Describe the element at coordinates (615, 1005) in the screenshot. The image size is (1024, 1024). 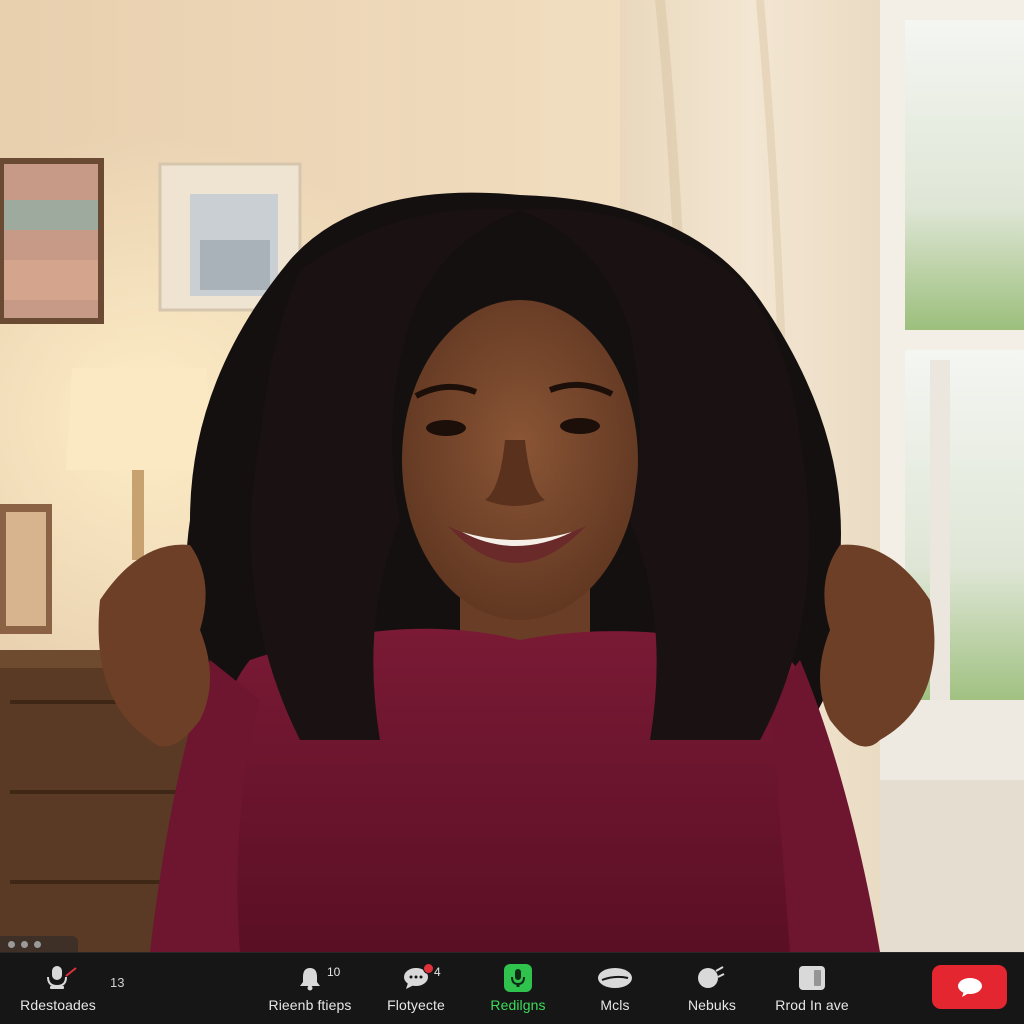
I see `mics-label: Mcls` at that location.